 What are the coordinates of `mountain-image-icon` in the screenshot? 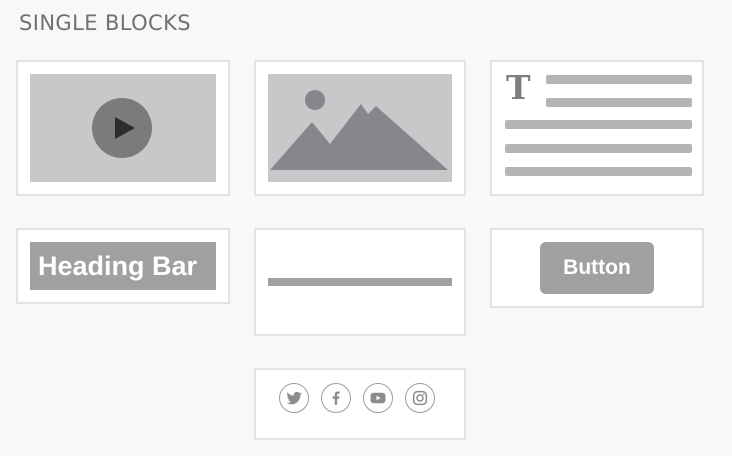 It's located at (359, 130).